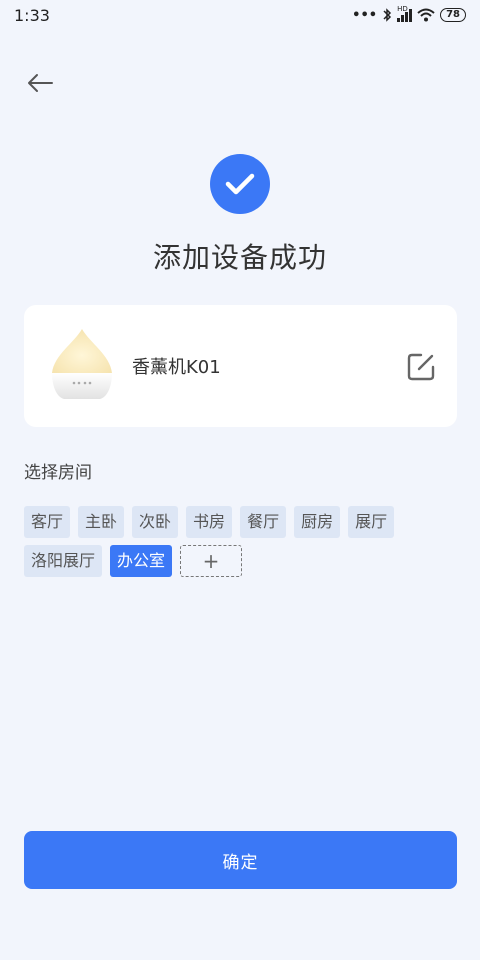 This screenshot has height=960, width=480. What do you see at coordinates (240, 184) in the screenshot?
I see `check-circle-icon` at bounding box center [240, 184].